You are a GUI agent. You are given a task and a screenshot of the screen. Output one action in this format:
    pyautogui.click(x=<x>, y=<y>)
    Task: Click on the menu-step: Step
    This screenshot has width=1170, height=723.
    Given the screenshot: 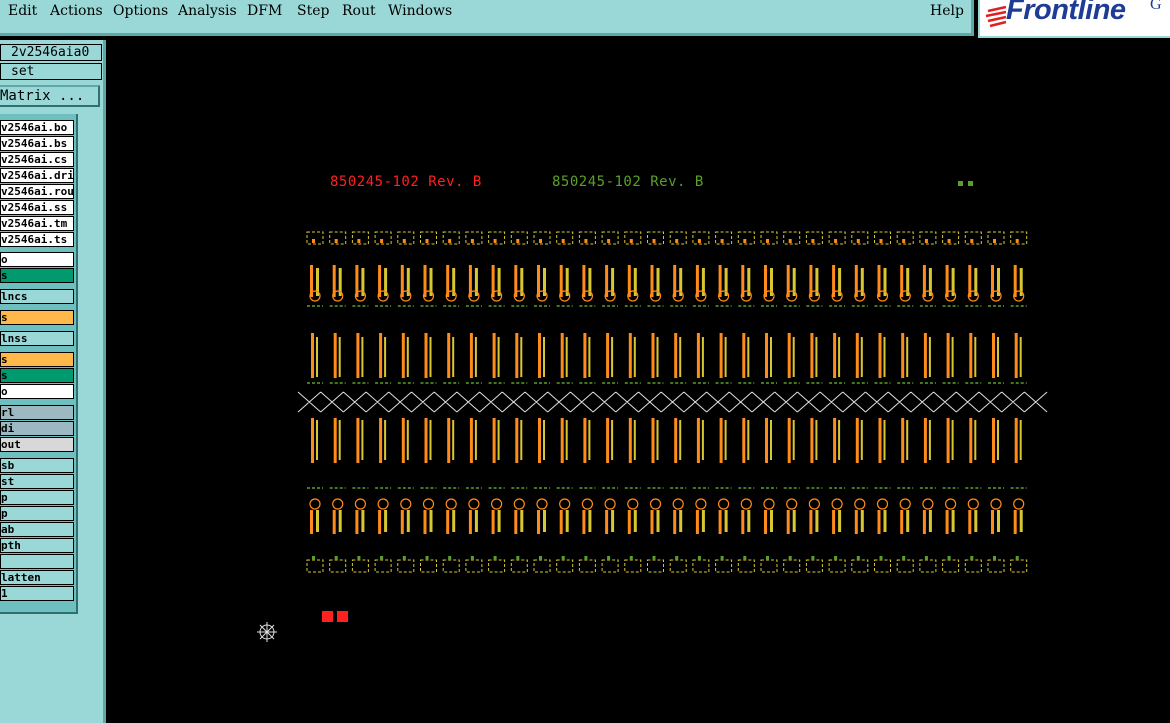 What is the action you would take?
    pyautogui.click(x=313, y=11)
    